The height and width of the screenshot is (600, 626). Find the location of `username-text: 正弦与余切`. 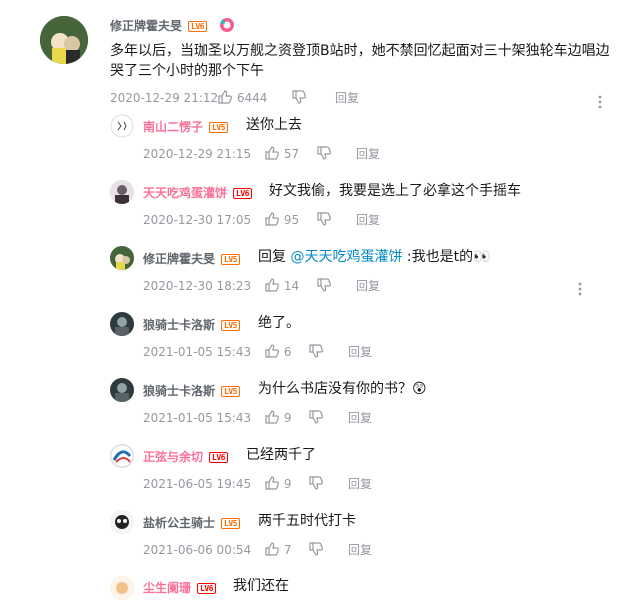

username-text: 正弦与余切 is located at coordinates (173, 457).